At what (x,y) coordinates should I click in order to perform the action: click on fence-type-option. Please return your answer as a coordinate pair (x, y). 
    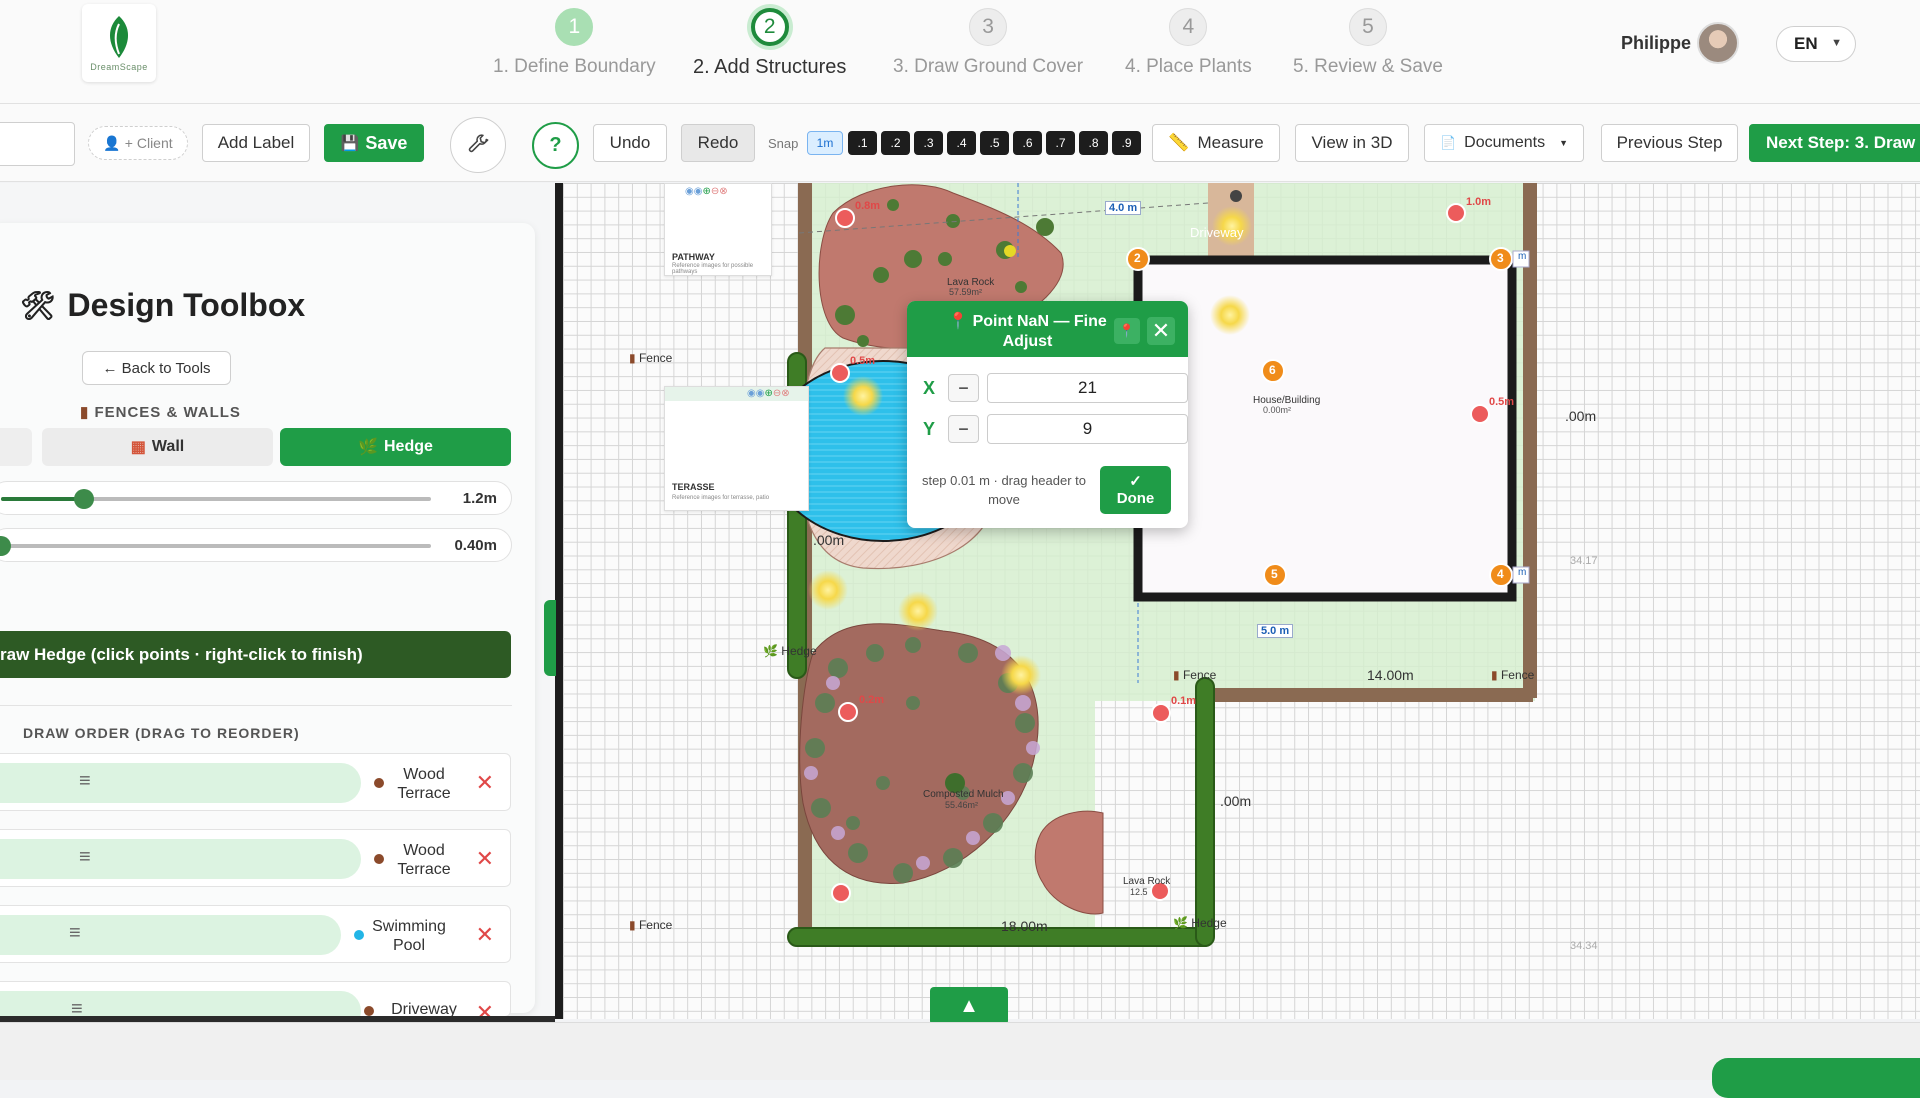
    Looking at the image, I should click on (16, 447).